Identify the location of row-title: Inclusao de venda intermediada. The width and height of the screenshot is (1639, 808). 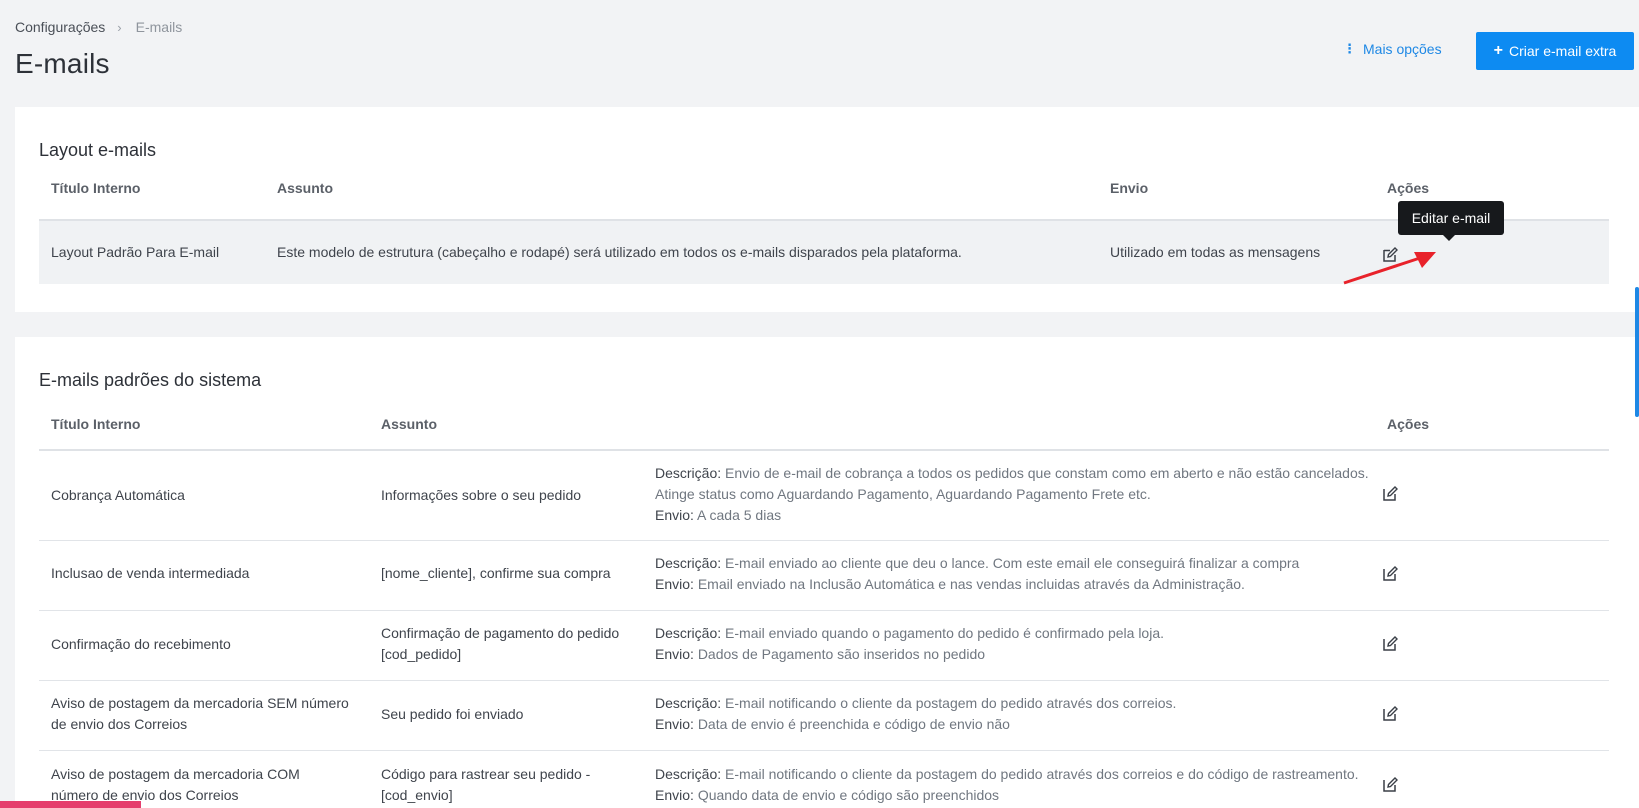
(150, 573).